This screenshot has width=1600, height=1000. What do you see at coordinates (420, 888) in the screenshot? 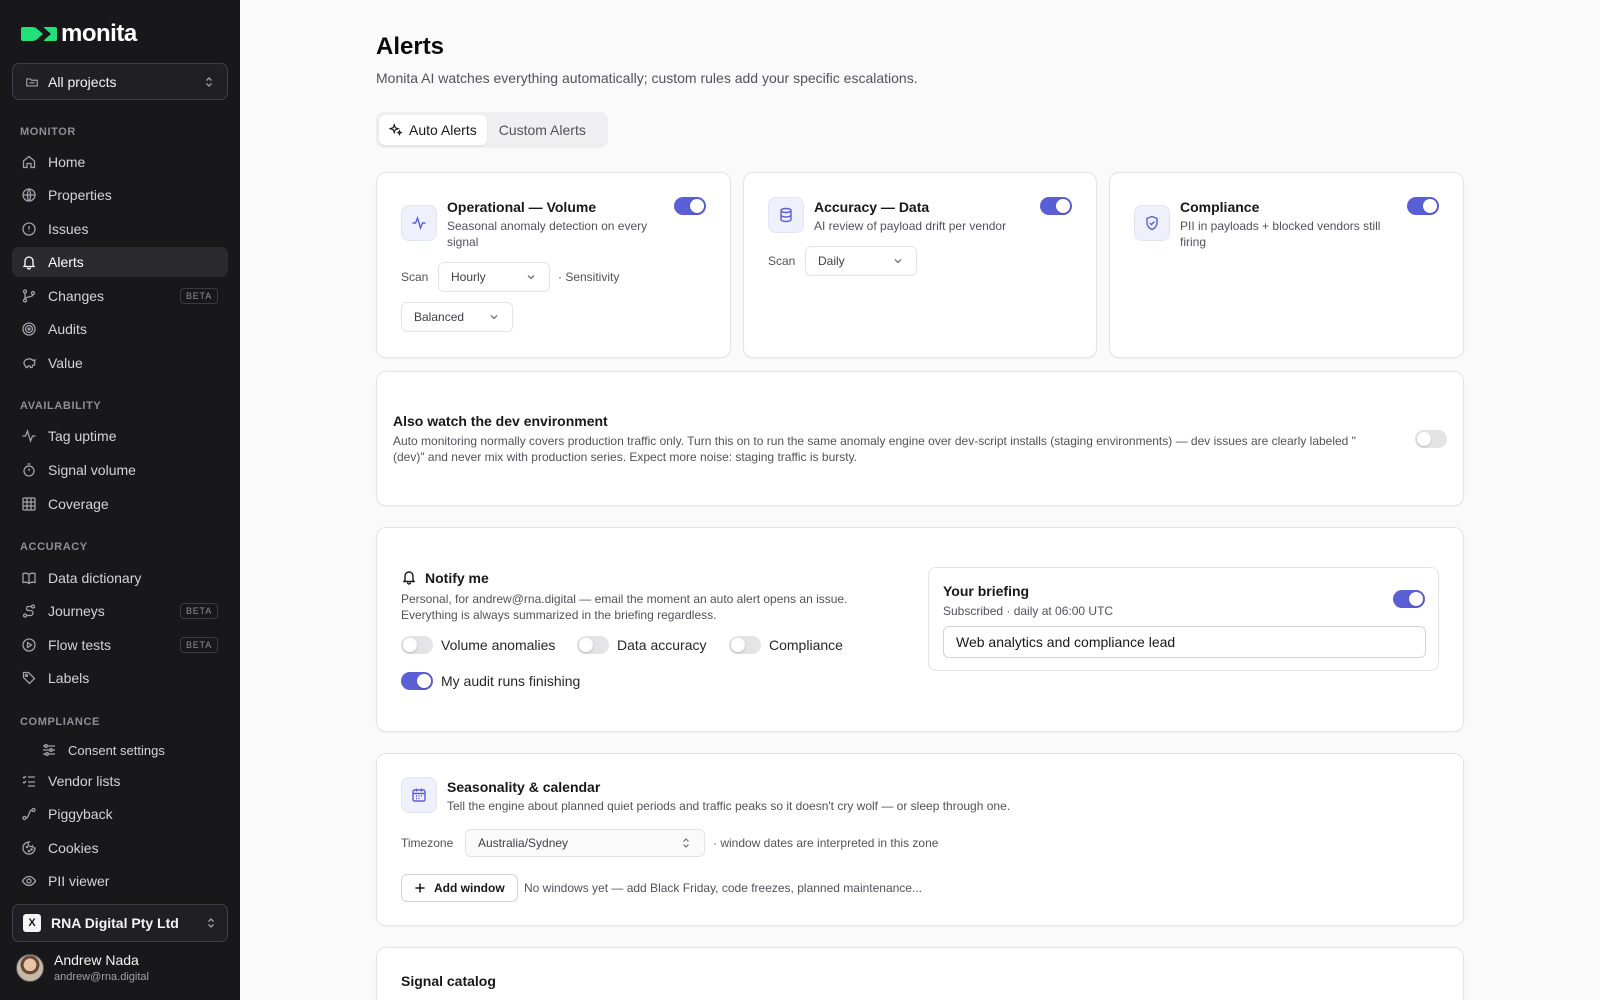
I see `plus-icon` at bounding box center [420, 888].